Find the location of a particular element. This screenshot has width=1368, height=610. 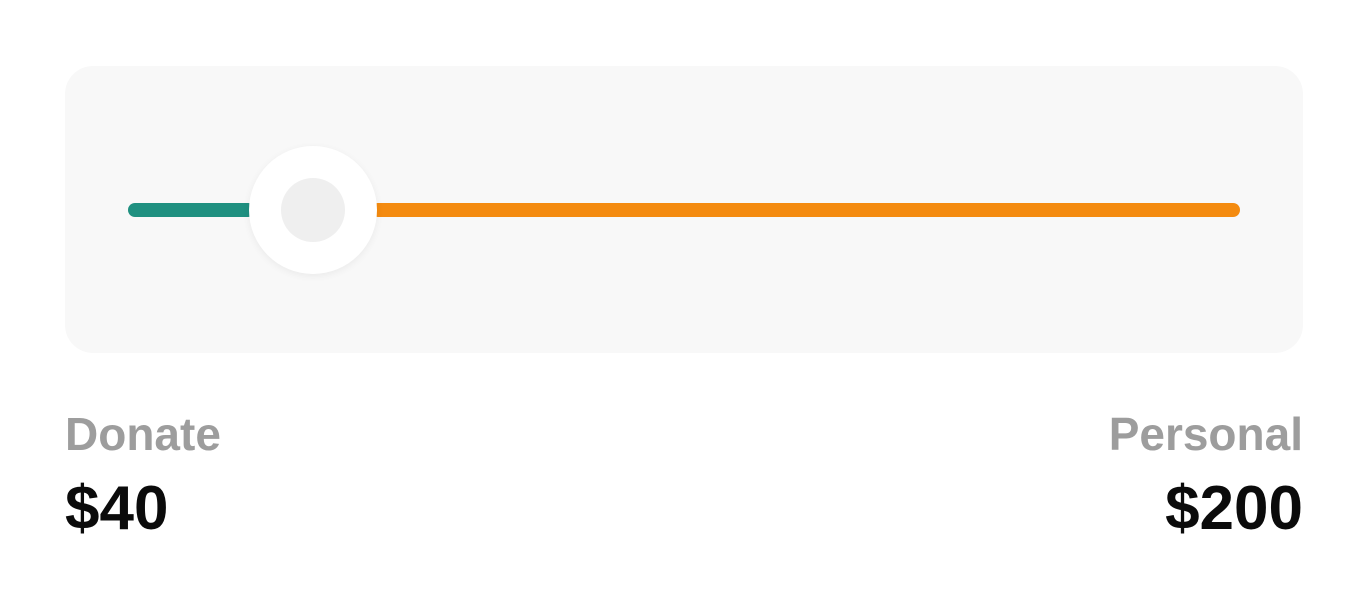

donate-segment is located at coordinates (192, 210).